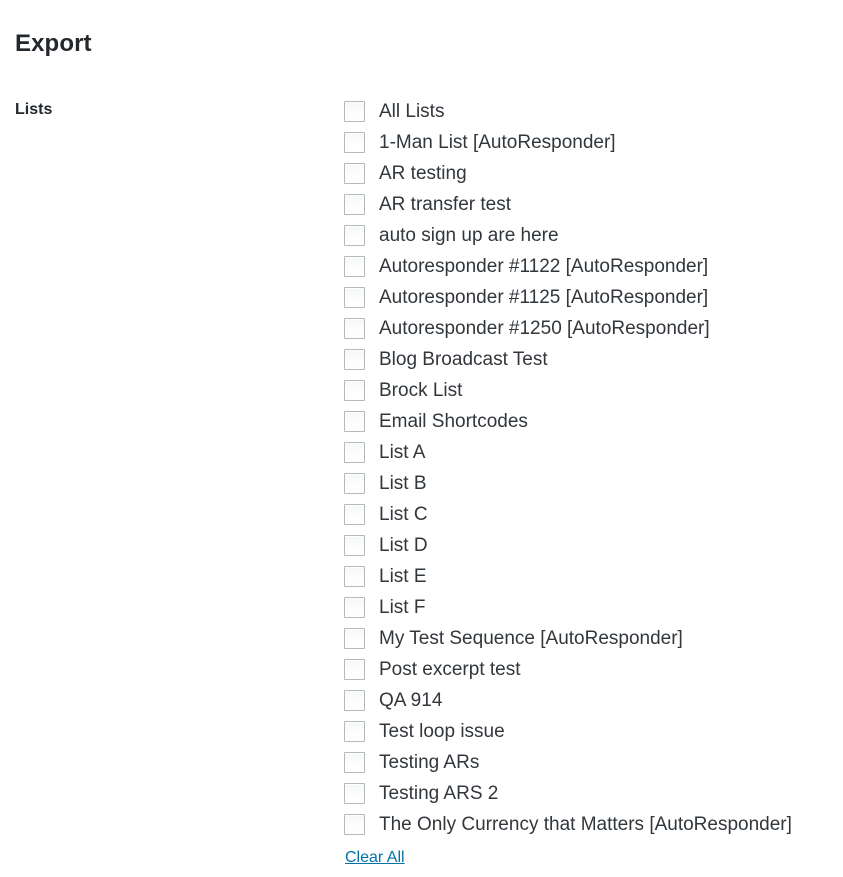 The width and height of the screenshot is (843, 877). Describe the element at coordinates (593, 421) in the screenshot. I see `list-item: Email Shortcodes` at that location.